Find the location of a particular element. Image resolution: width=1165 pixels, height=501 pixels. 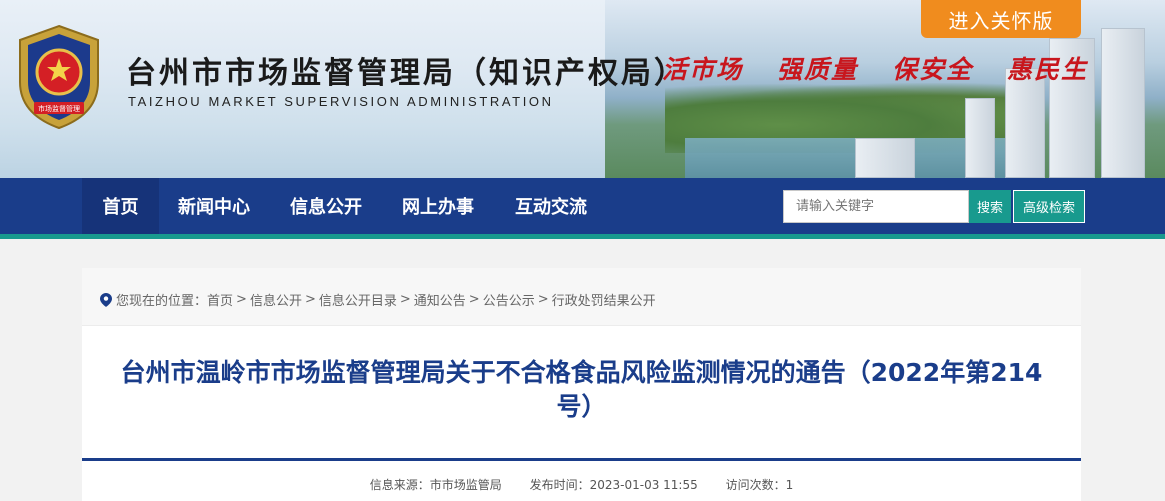

slogans: 活市场 强质量 保安全 惠民生 is located at coordinates (875, 68).